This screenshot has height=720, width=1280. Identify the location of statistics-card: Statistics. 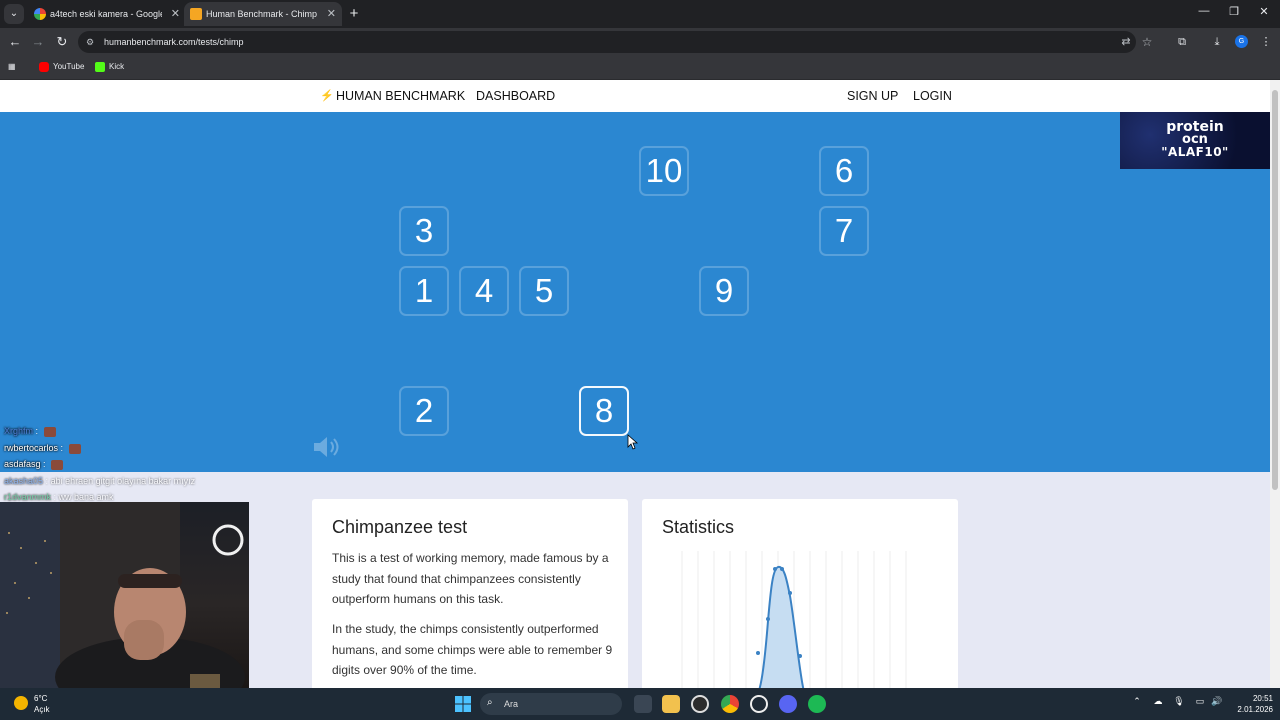
(800, 593).